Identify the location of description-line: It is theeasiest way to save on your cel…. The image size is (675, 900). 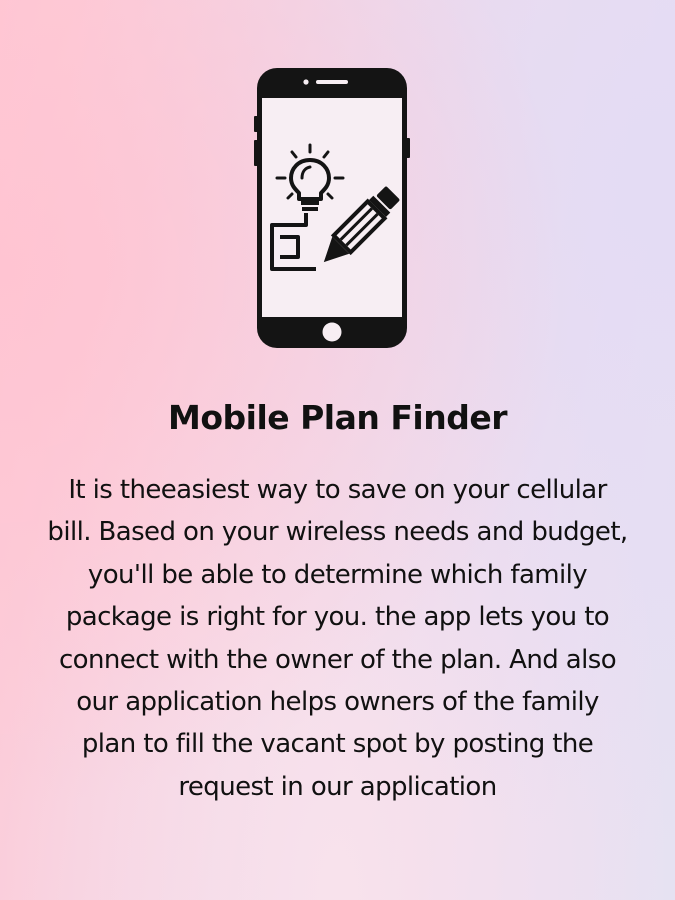
(337, 490).